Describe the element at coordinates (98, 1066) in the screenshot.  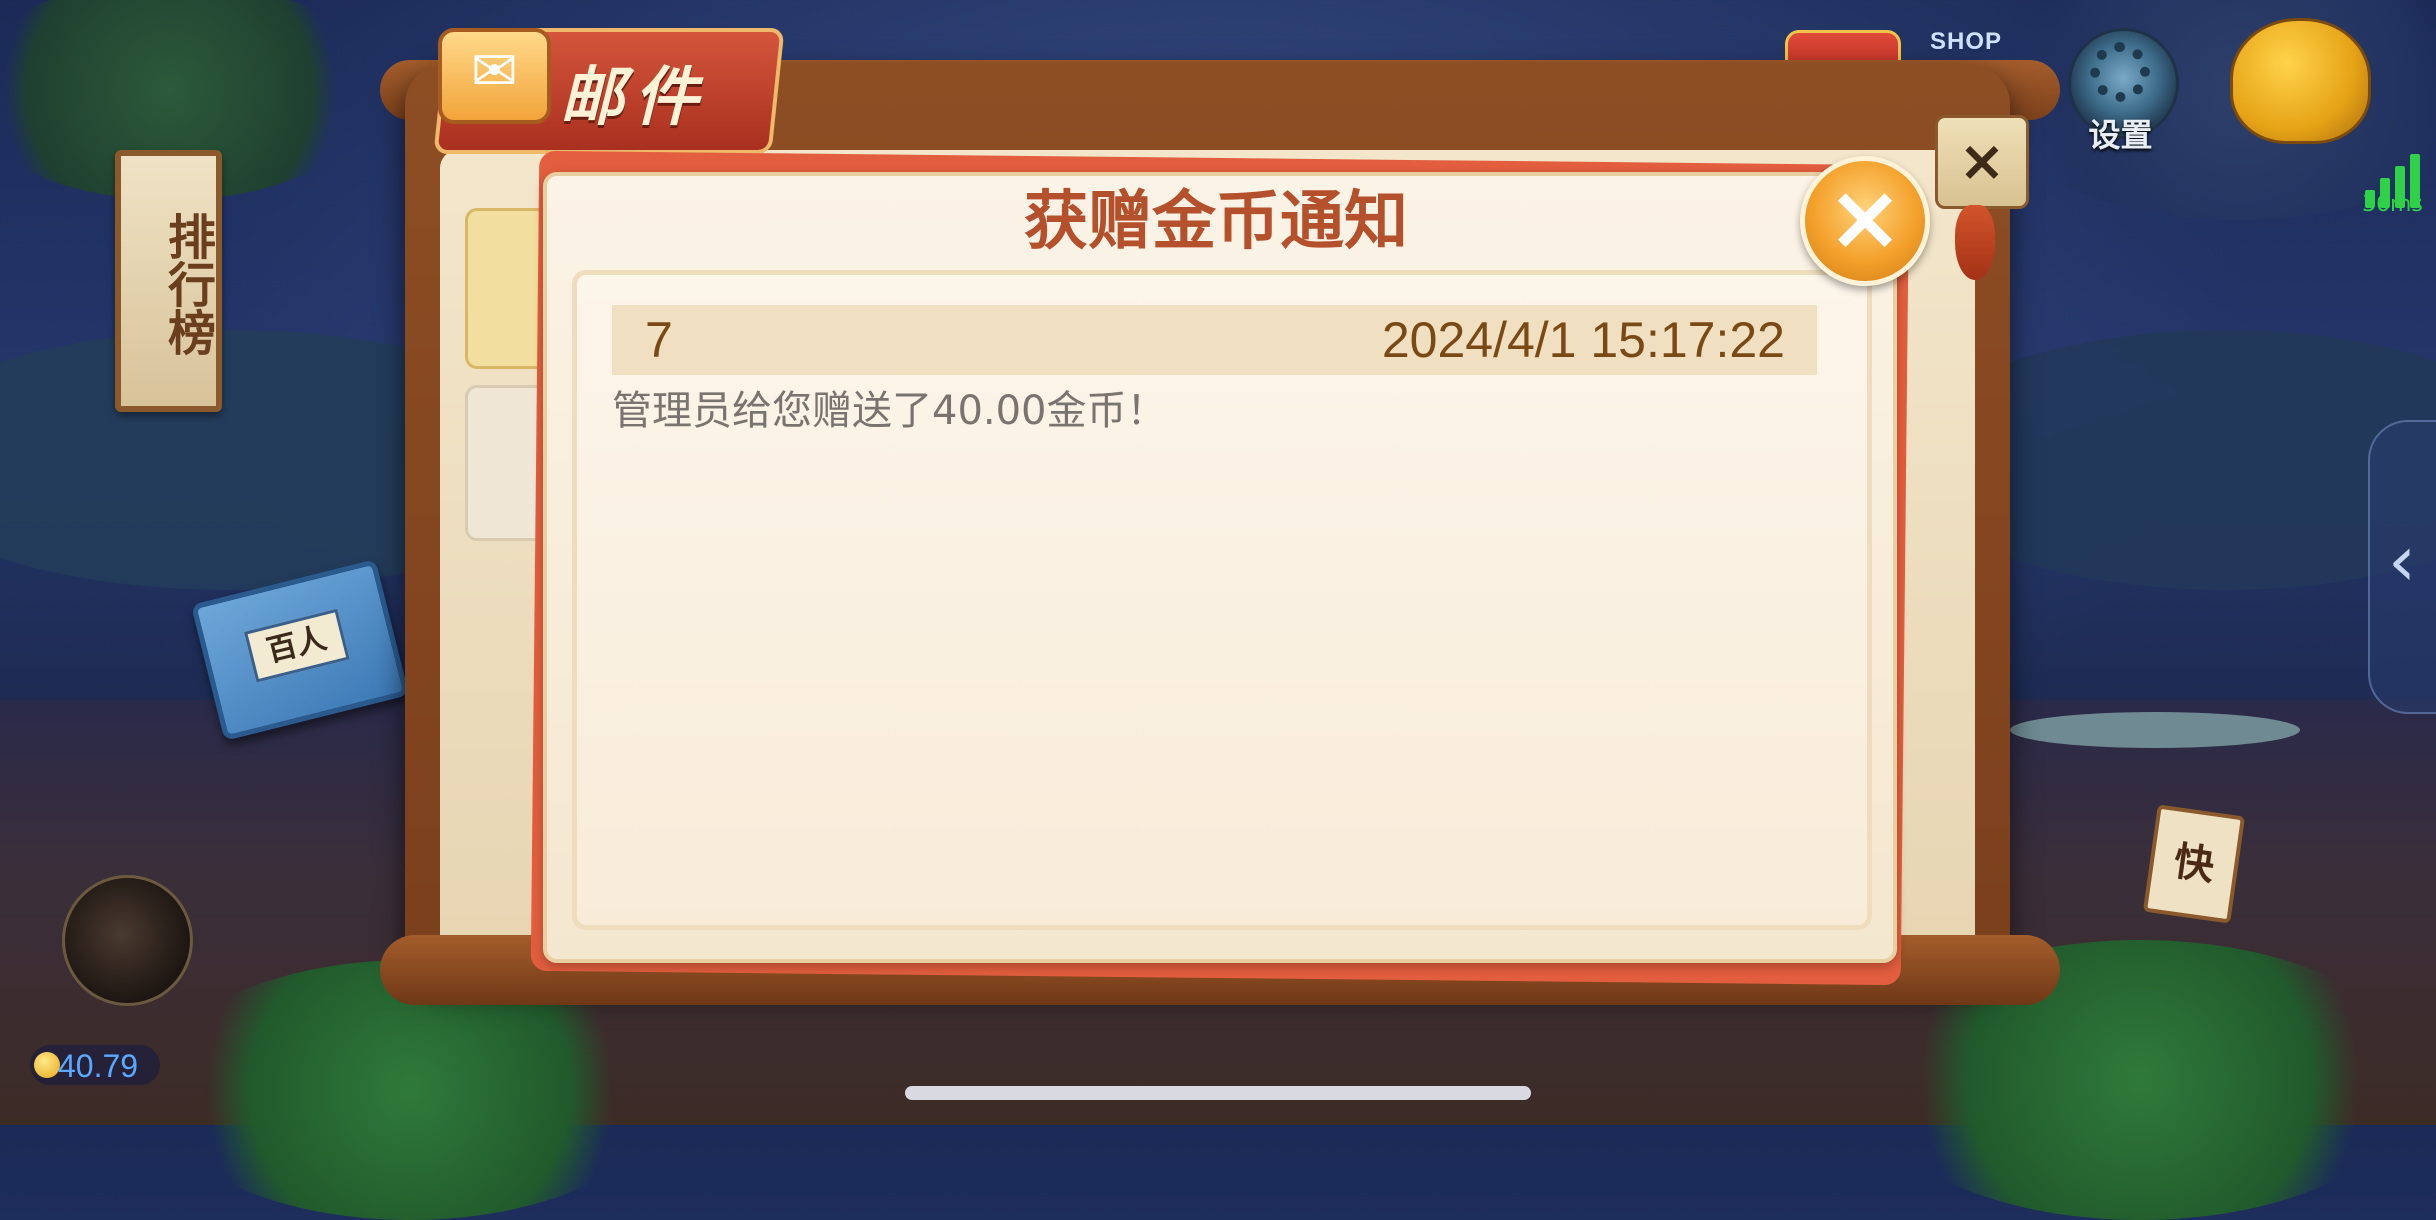
I see `coin-balance: 40.79` at that location.